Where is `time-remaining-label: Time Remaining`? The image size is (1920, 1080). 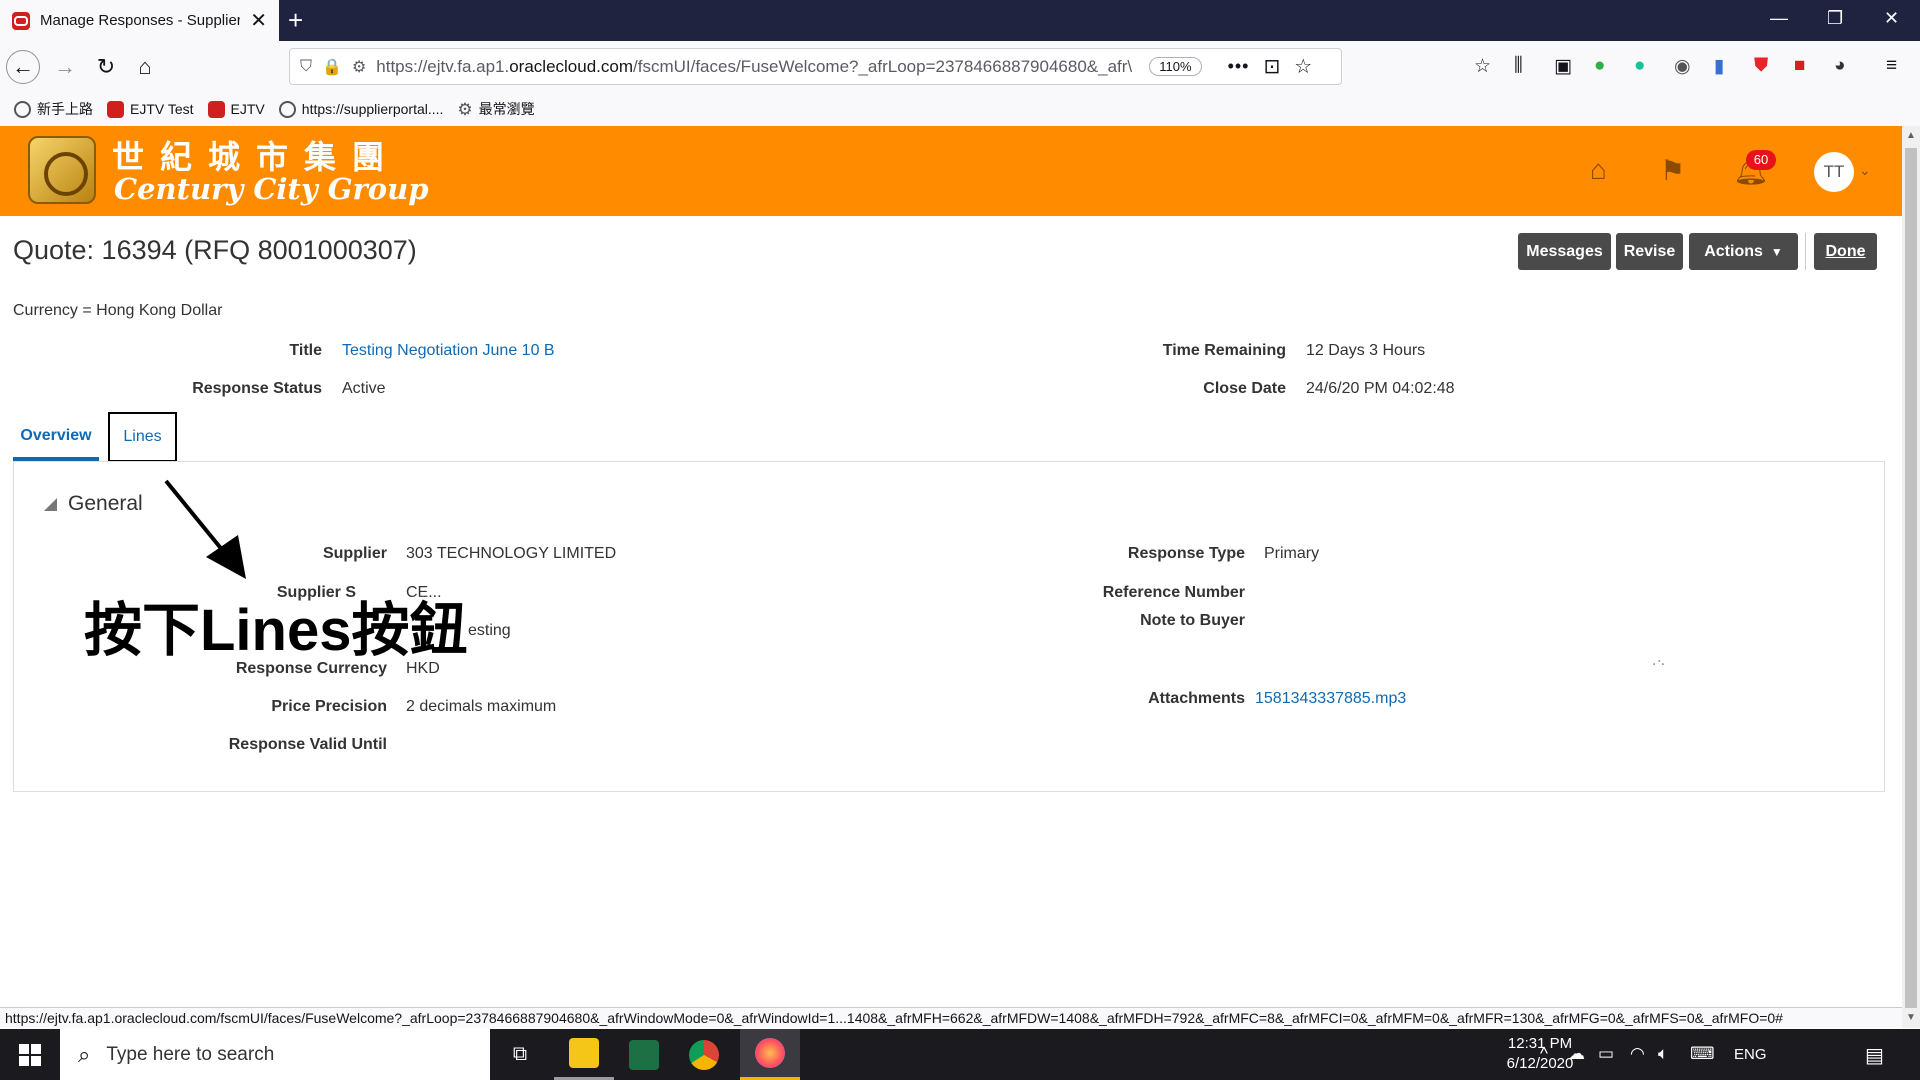 time-remaining-label: Time Remaining is located at coordinates (1224, 350).